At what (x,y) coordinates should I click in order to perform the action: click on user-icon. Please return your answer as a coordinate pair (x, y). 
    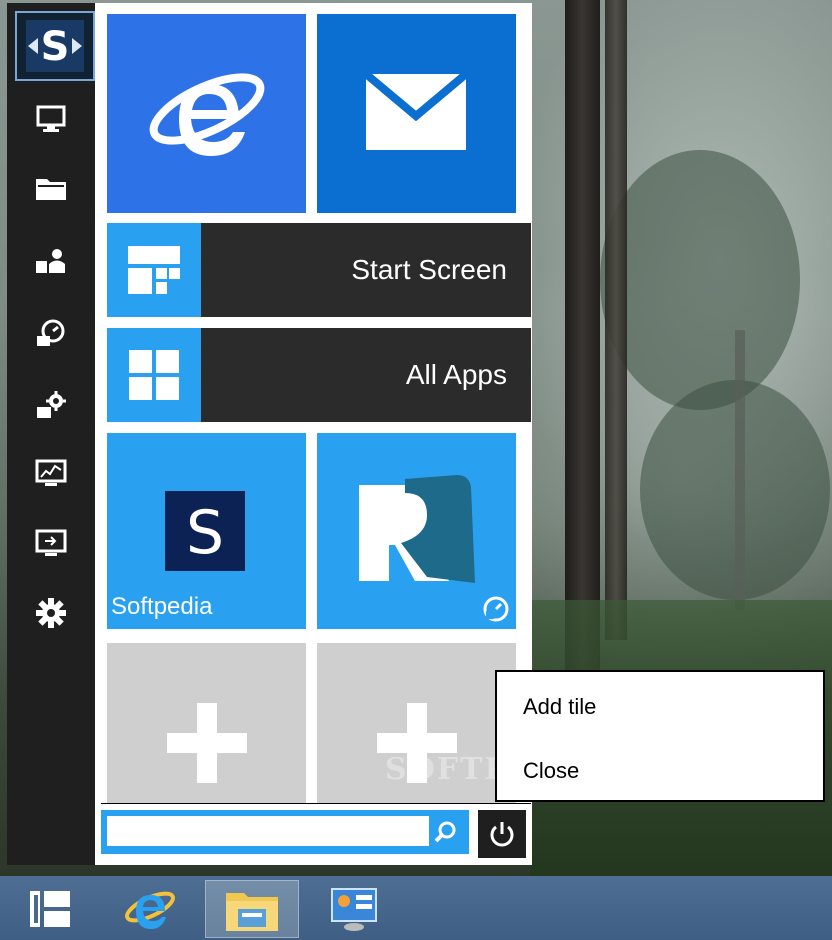
    Looking at the image, I should click on (51, 261).